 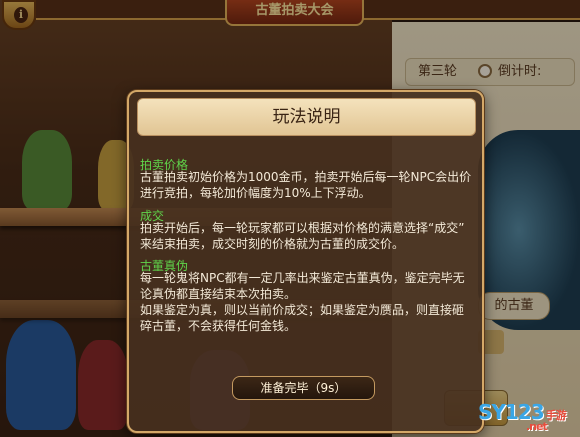 What do you see at coordinates (255, 193) in the screenshot?
I see `section-text-price-line2: 进行竞拍，每轮加价幅度为10%上下浮动。` at bounding box center [255, 193].